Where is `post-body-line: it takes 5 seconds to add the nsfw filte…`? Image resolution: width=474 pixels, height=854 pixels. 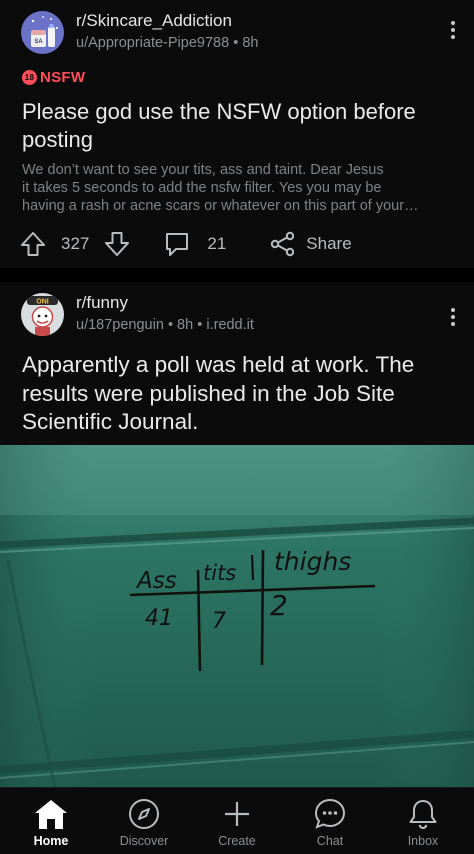
post-body-line: it takes 5 seconds to add the nsfw filte… is located at coordinates (202, 188).